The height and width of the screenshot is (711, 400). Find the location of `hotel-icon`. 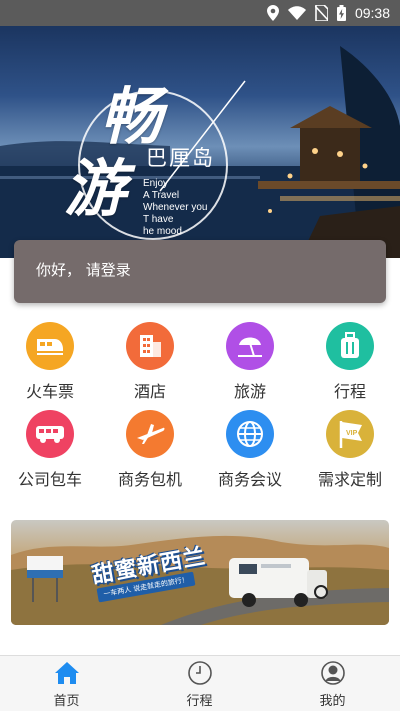

hotel-icon is located at coordinates (150, 346).